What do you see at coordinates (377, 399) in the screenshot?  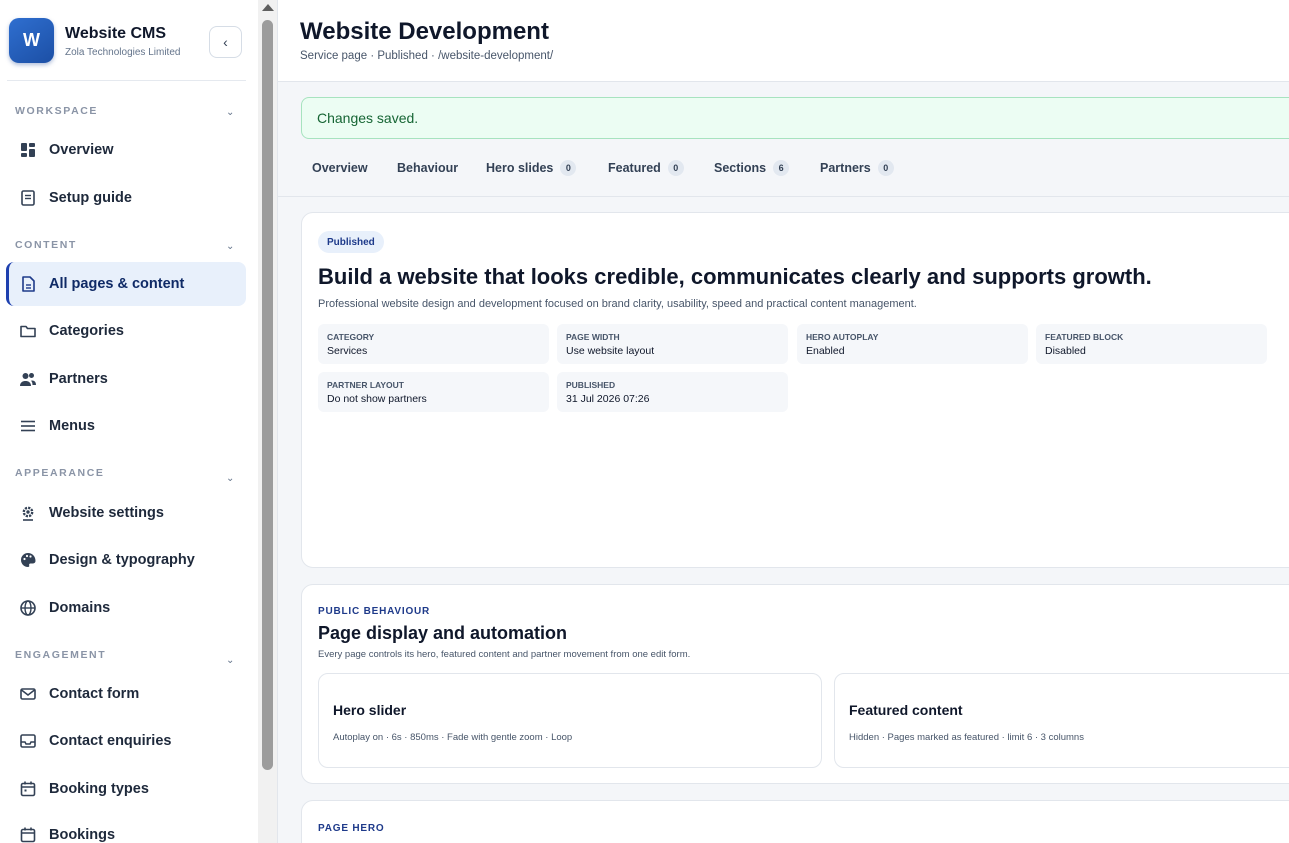 I see `field-value: Do not show partners` at bounding box center [377, 399].